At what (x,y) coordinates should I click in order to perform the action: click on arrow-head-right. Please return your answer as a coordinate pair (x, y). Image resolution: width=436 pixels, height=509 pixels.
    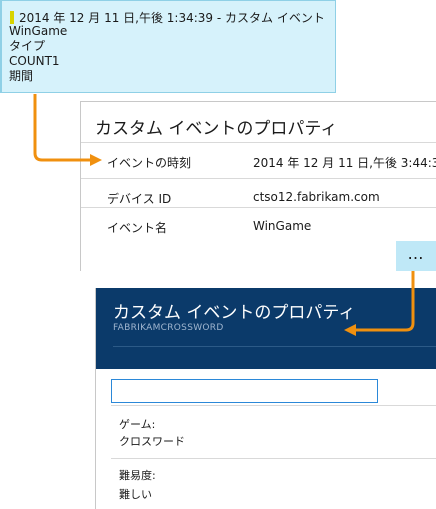
    Looking at the image, I should click on (96, 160).